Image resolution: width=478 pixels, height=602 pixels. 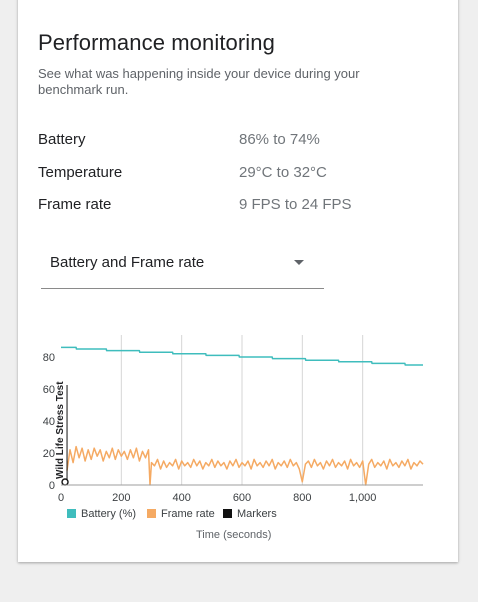 What do you see at coordinates (49, 390) in the screenshot?
I see `y-tick-label: 60` at bounding box center [49, 390].